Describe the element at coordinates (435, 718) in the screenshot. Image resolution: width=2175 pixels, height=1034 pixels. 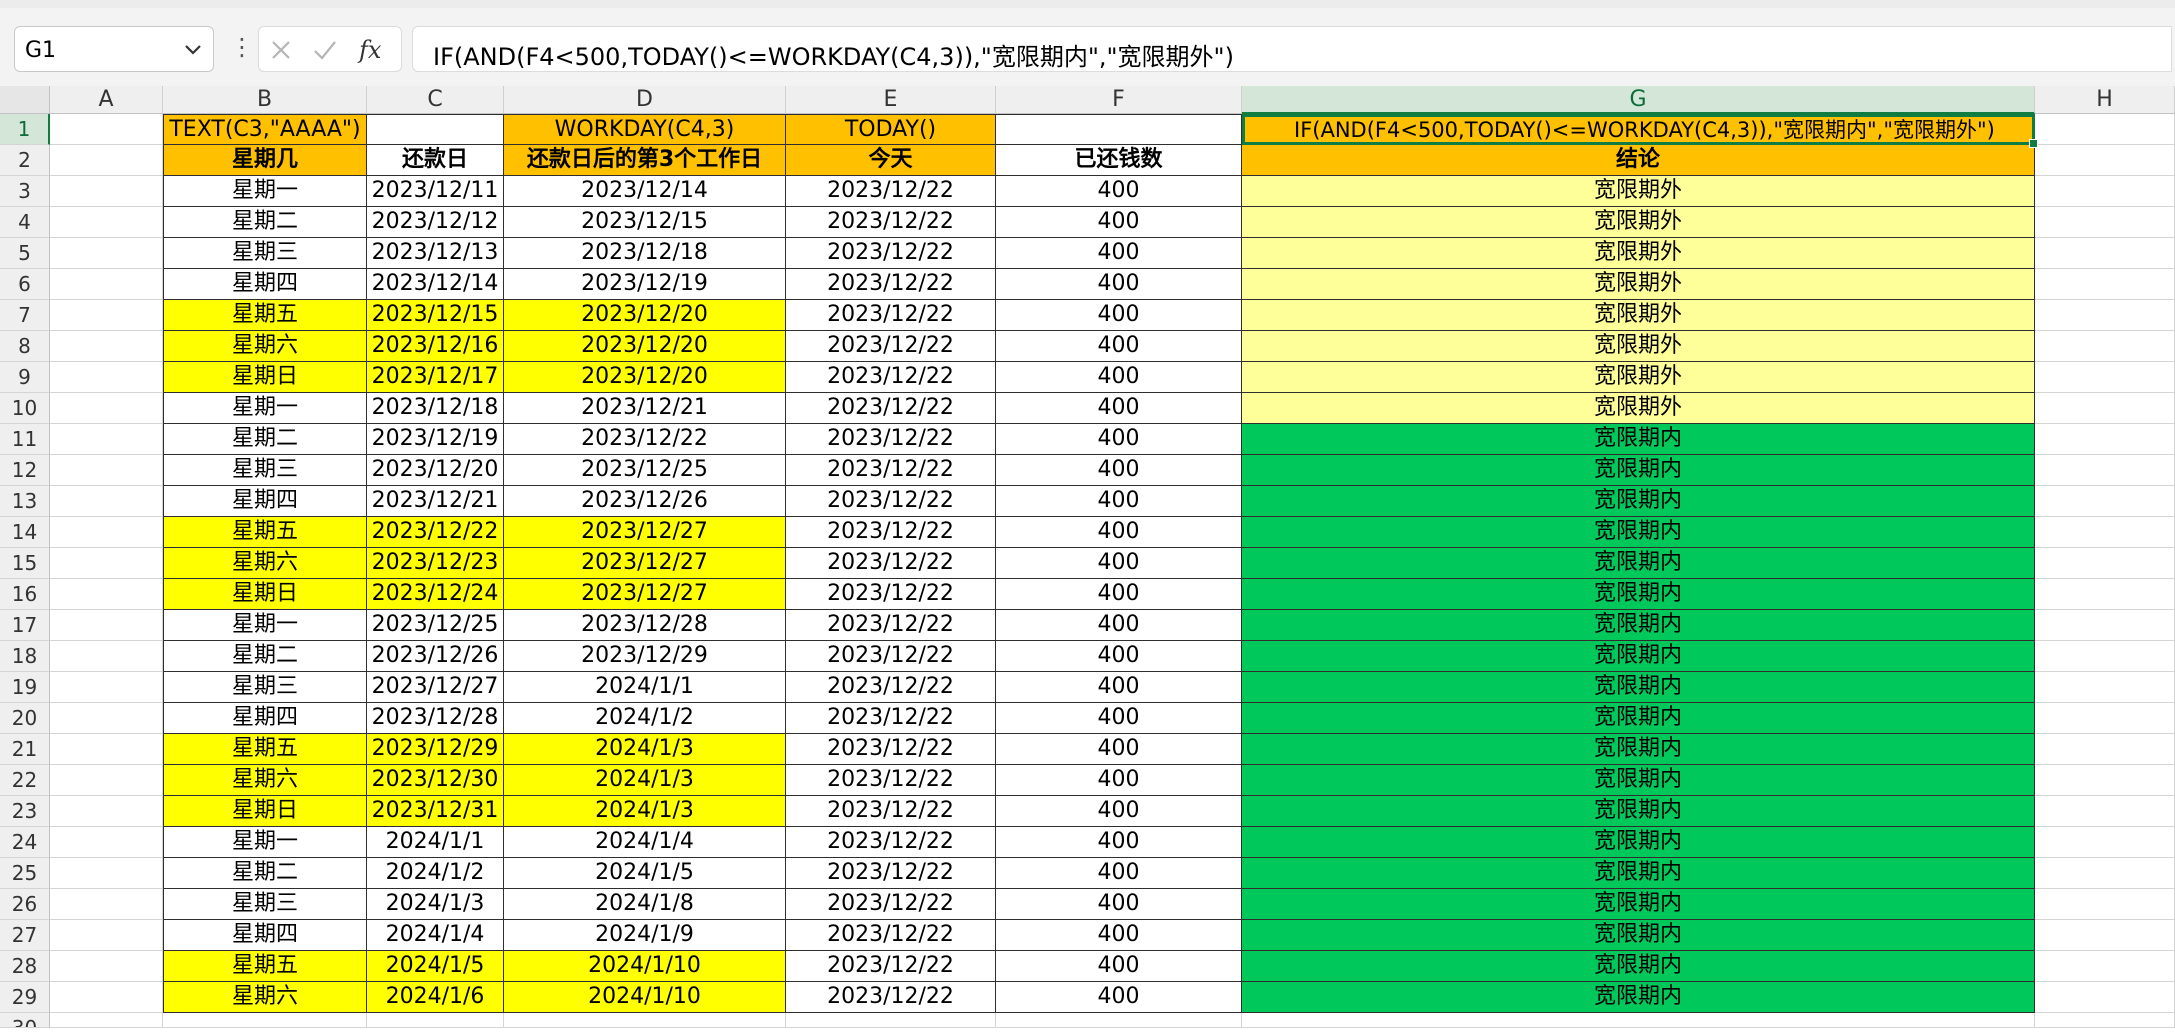
I see `table-cell-c: 2023/12/28` at that location.